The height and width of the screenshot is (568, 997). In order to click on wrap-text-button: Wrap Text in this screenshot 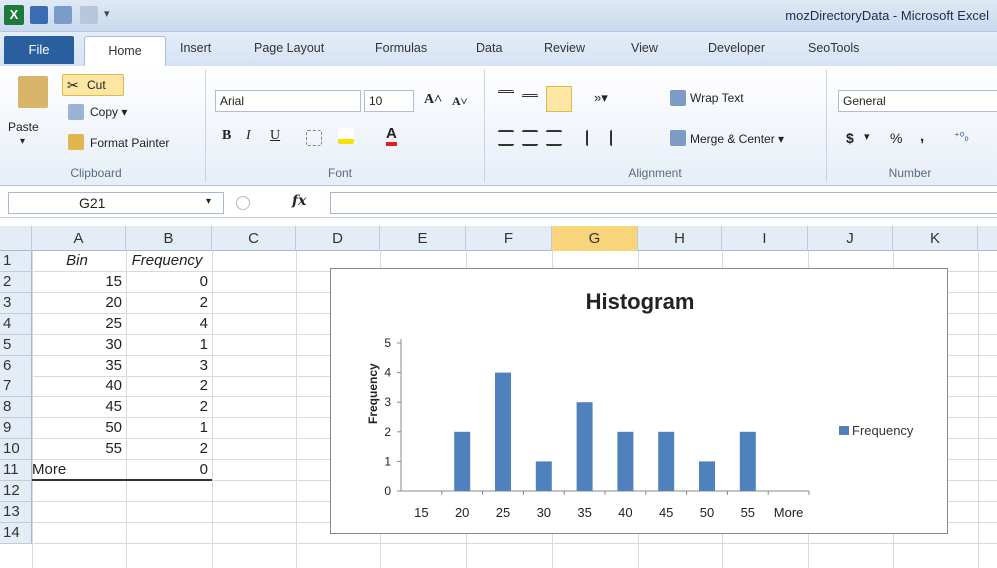, I will do `click(717, 98)`.